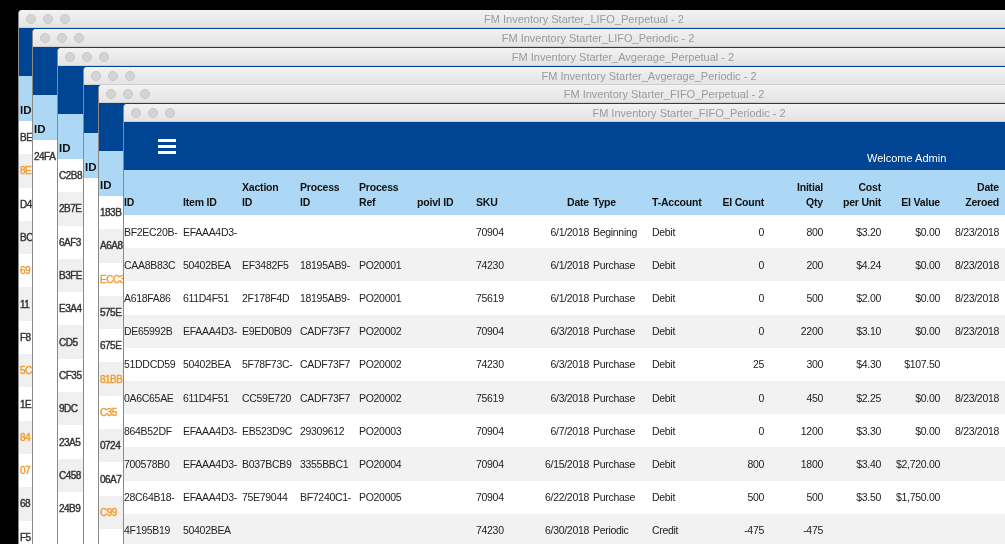 Image resolution: width=1005 pixels, height=544 pixels. Describe the element at coordinates (813, 530) in the screenshot. I see `table-cell-text: -475` at that location.